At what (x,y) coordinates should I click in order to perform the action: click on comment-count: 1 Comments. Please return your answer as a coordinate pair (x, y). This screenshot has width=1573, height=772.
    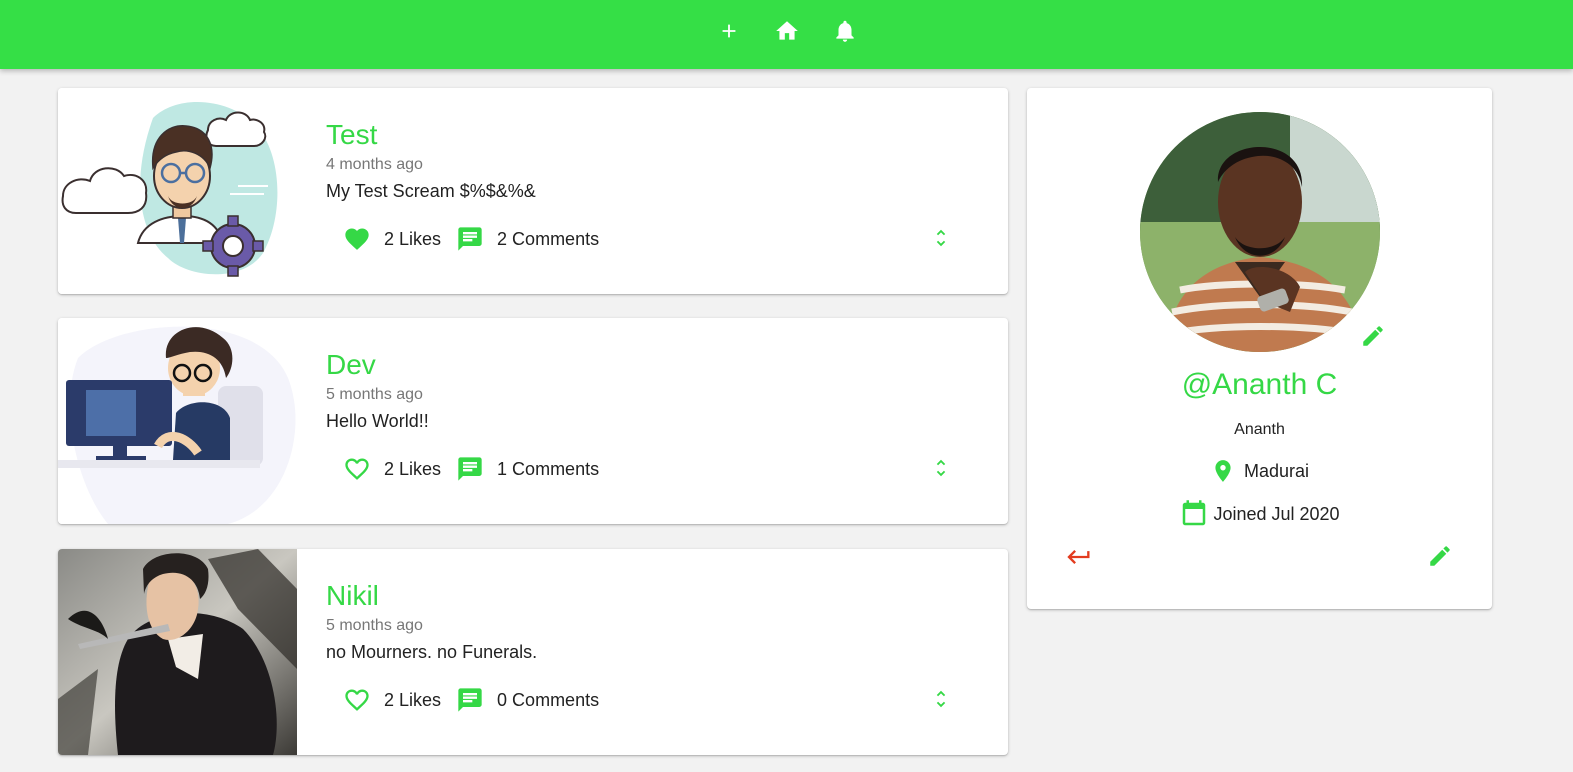
    Looking at the image, I should click on (548, 468).